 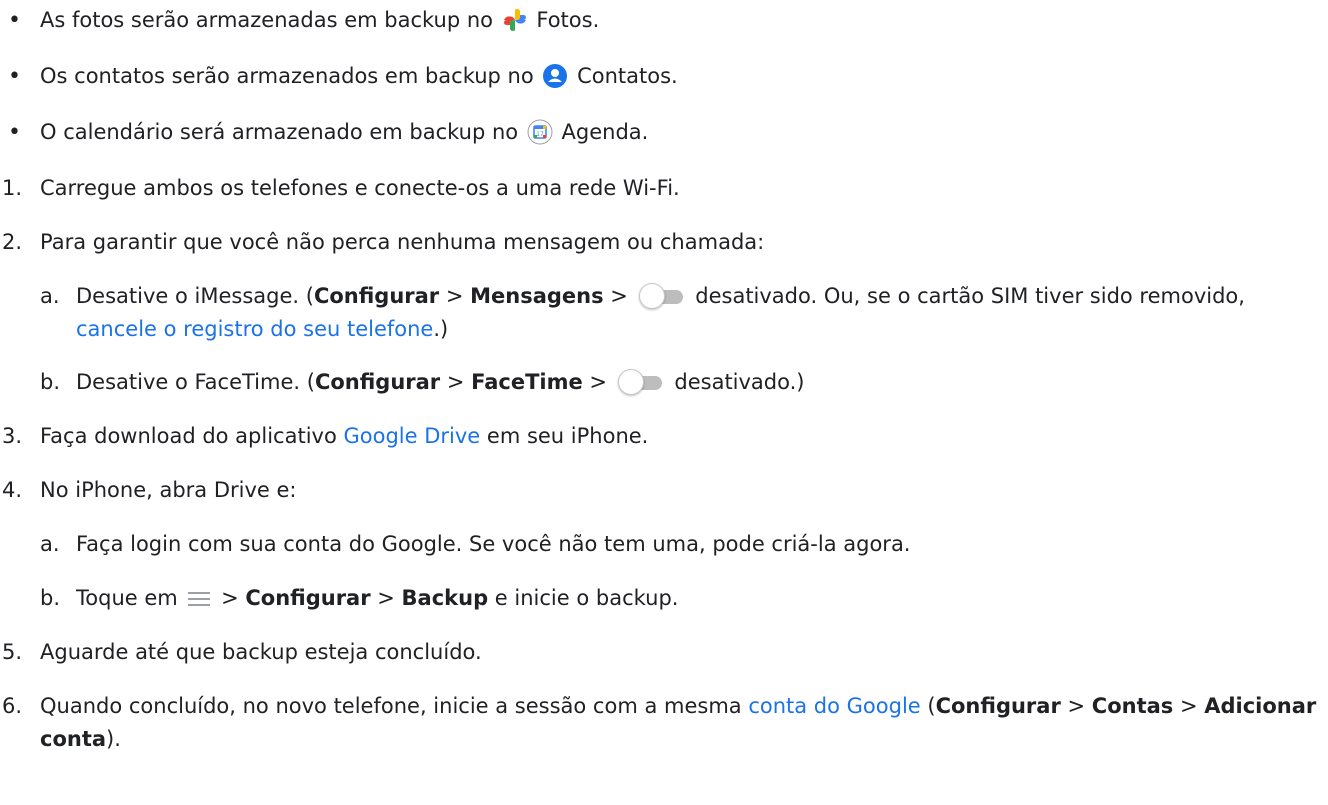 What do you see at coordinates (12, 706) in the screenshot?
I see `step-number: 6.` at bounding box center [12, 706].